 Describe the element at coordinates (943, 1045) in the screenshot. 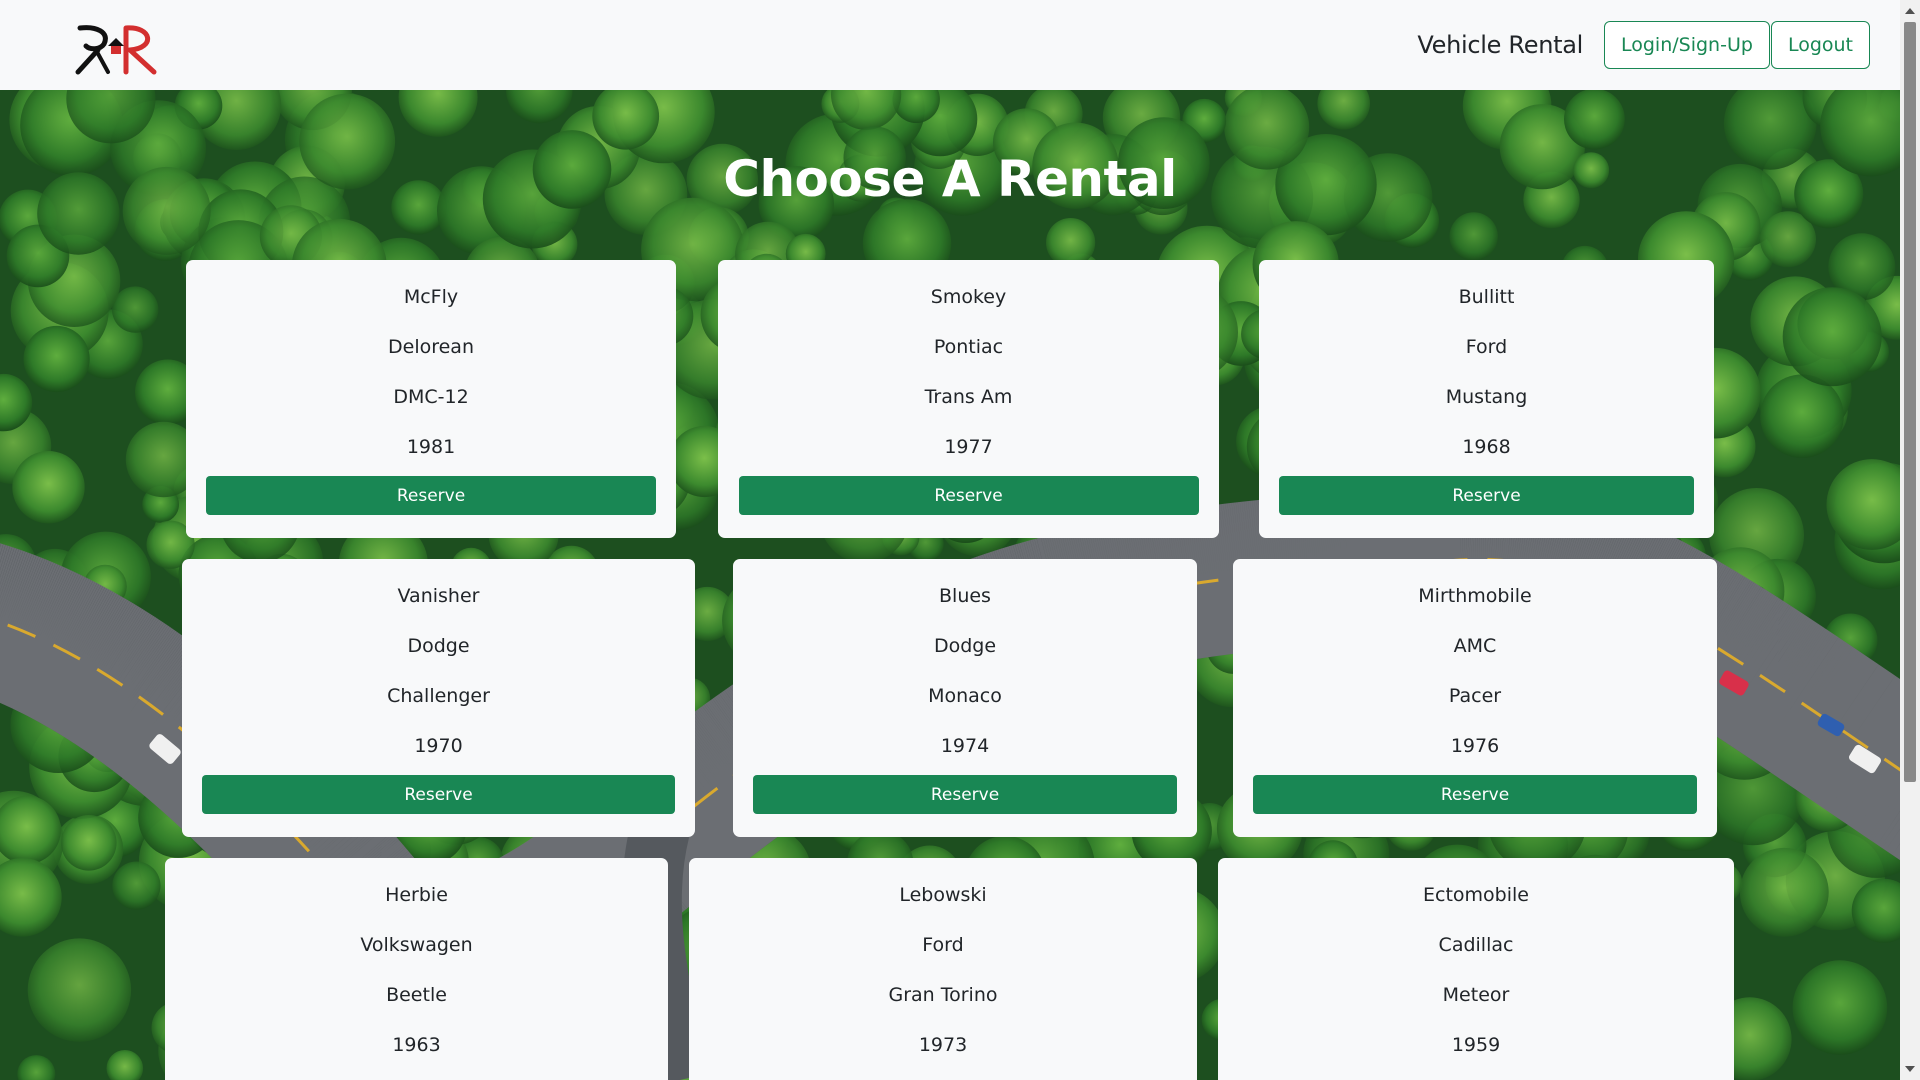

I see `car-year: 1973` at that location.